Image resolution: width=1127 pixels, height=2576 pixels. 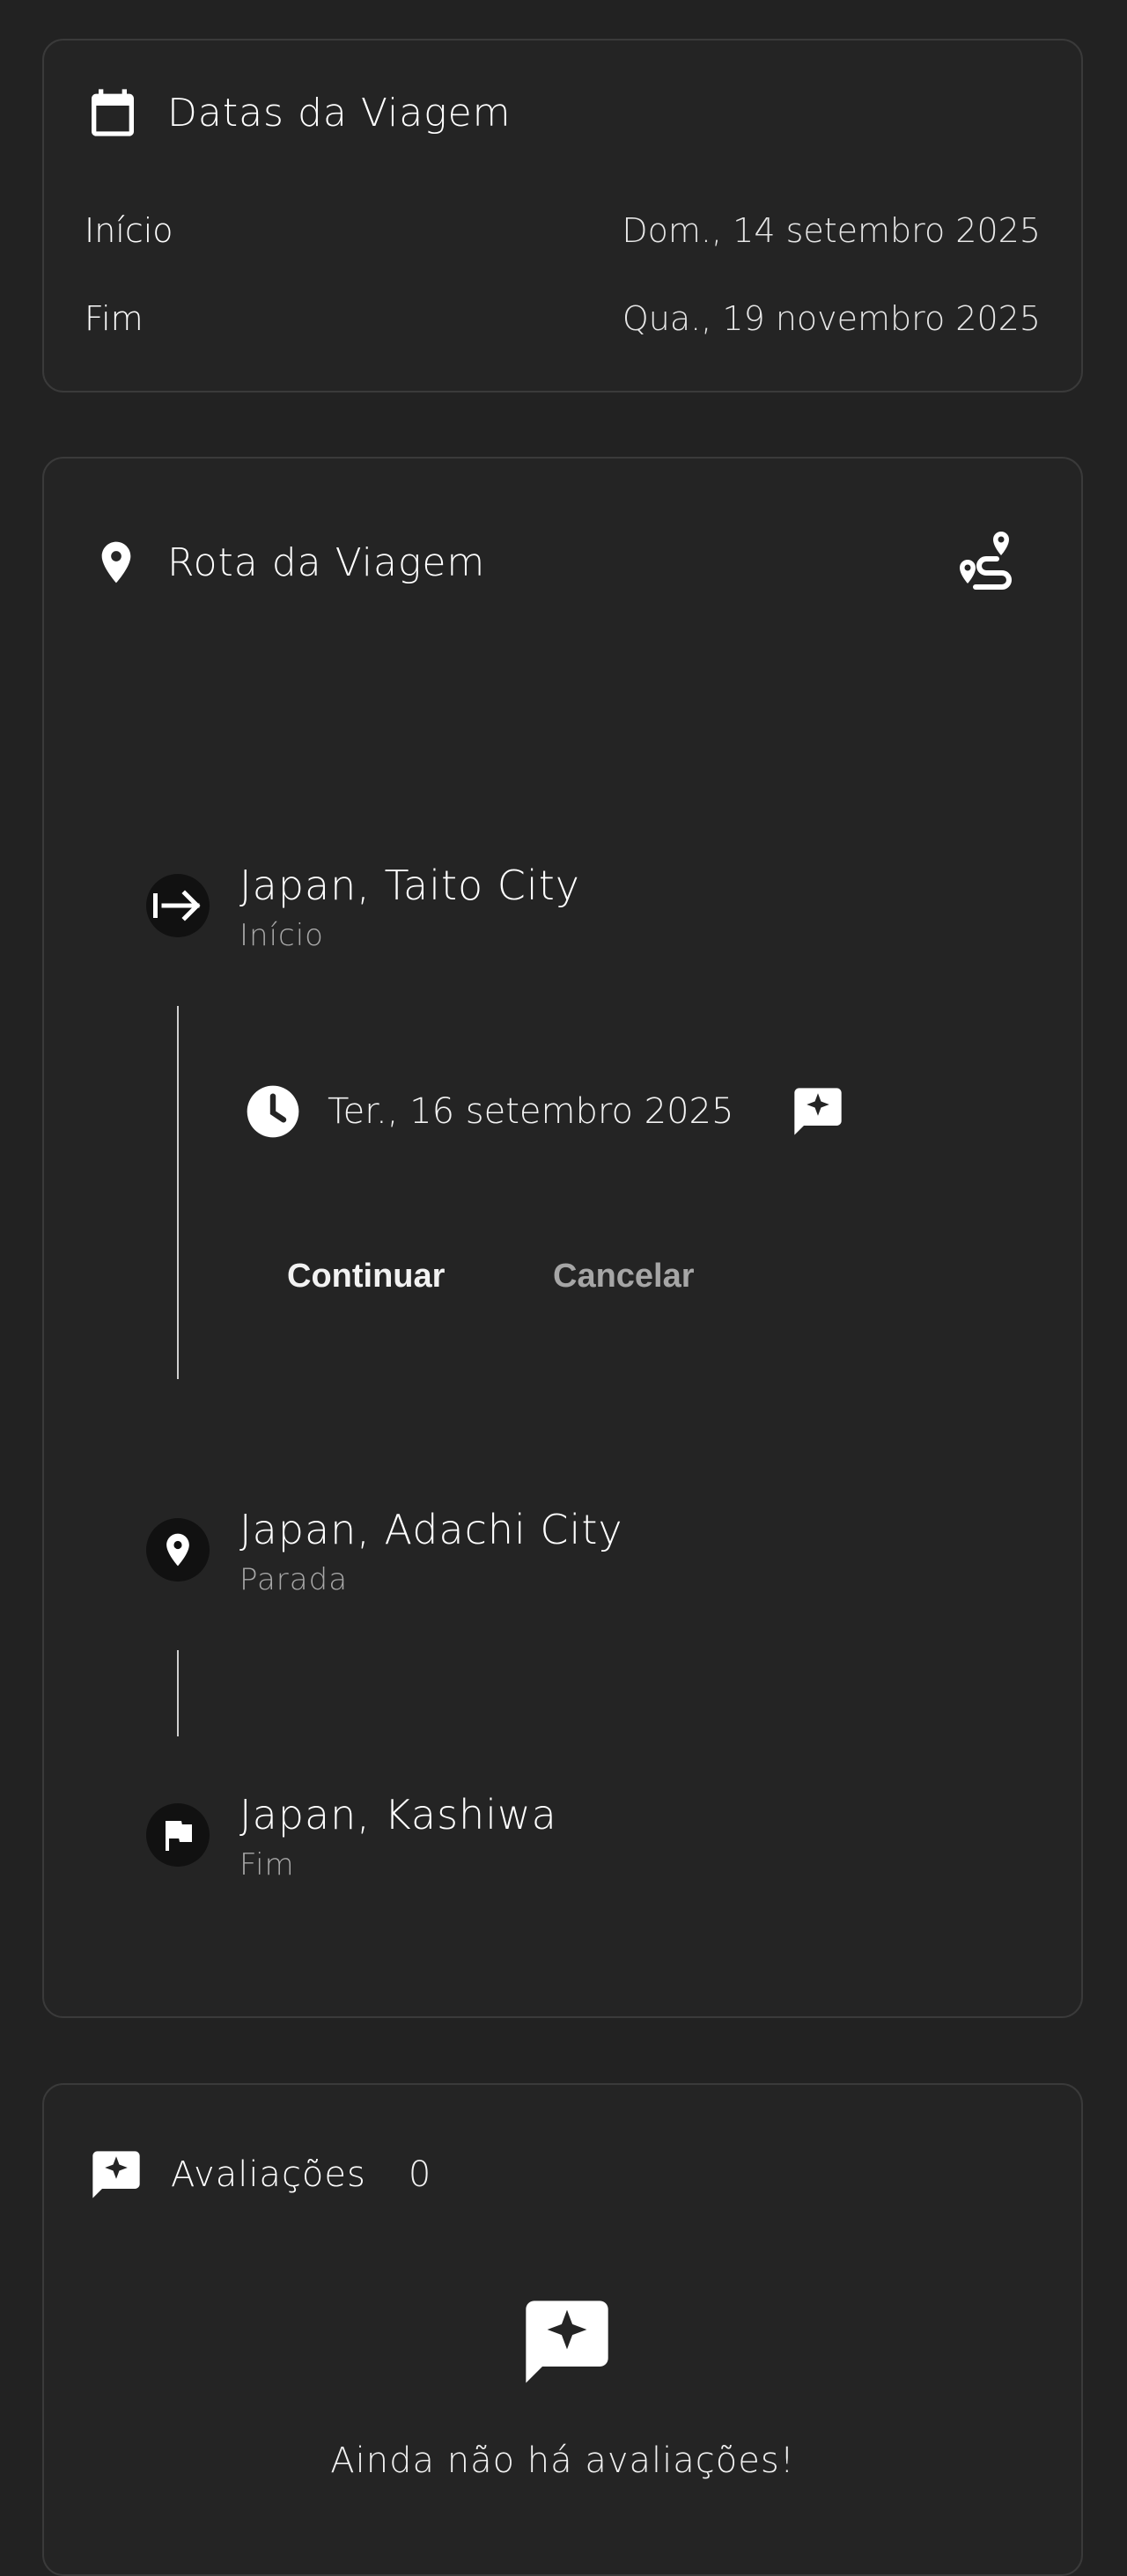 I want to click on trip-dates-header: Datas da Viagem, so click(x=298, y=113).